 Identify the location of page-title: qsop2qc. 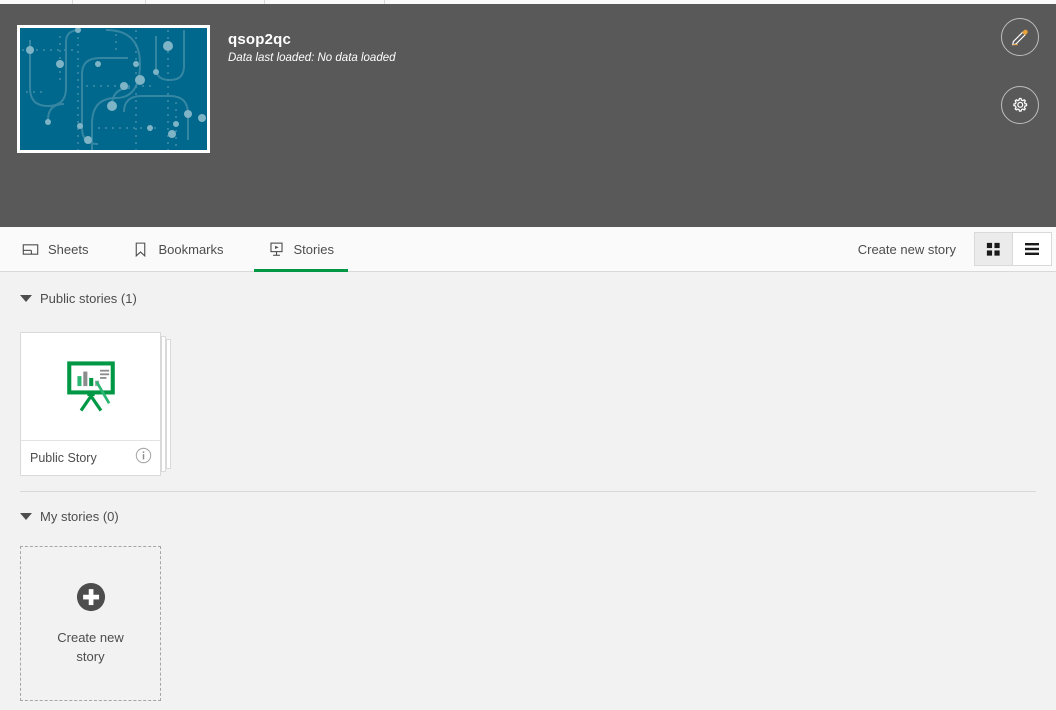
(260, 39).